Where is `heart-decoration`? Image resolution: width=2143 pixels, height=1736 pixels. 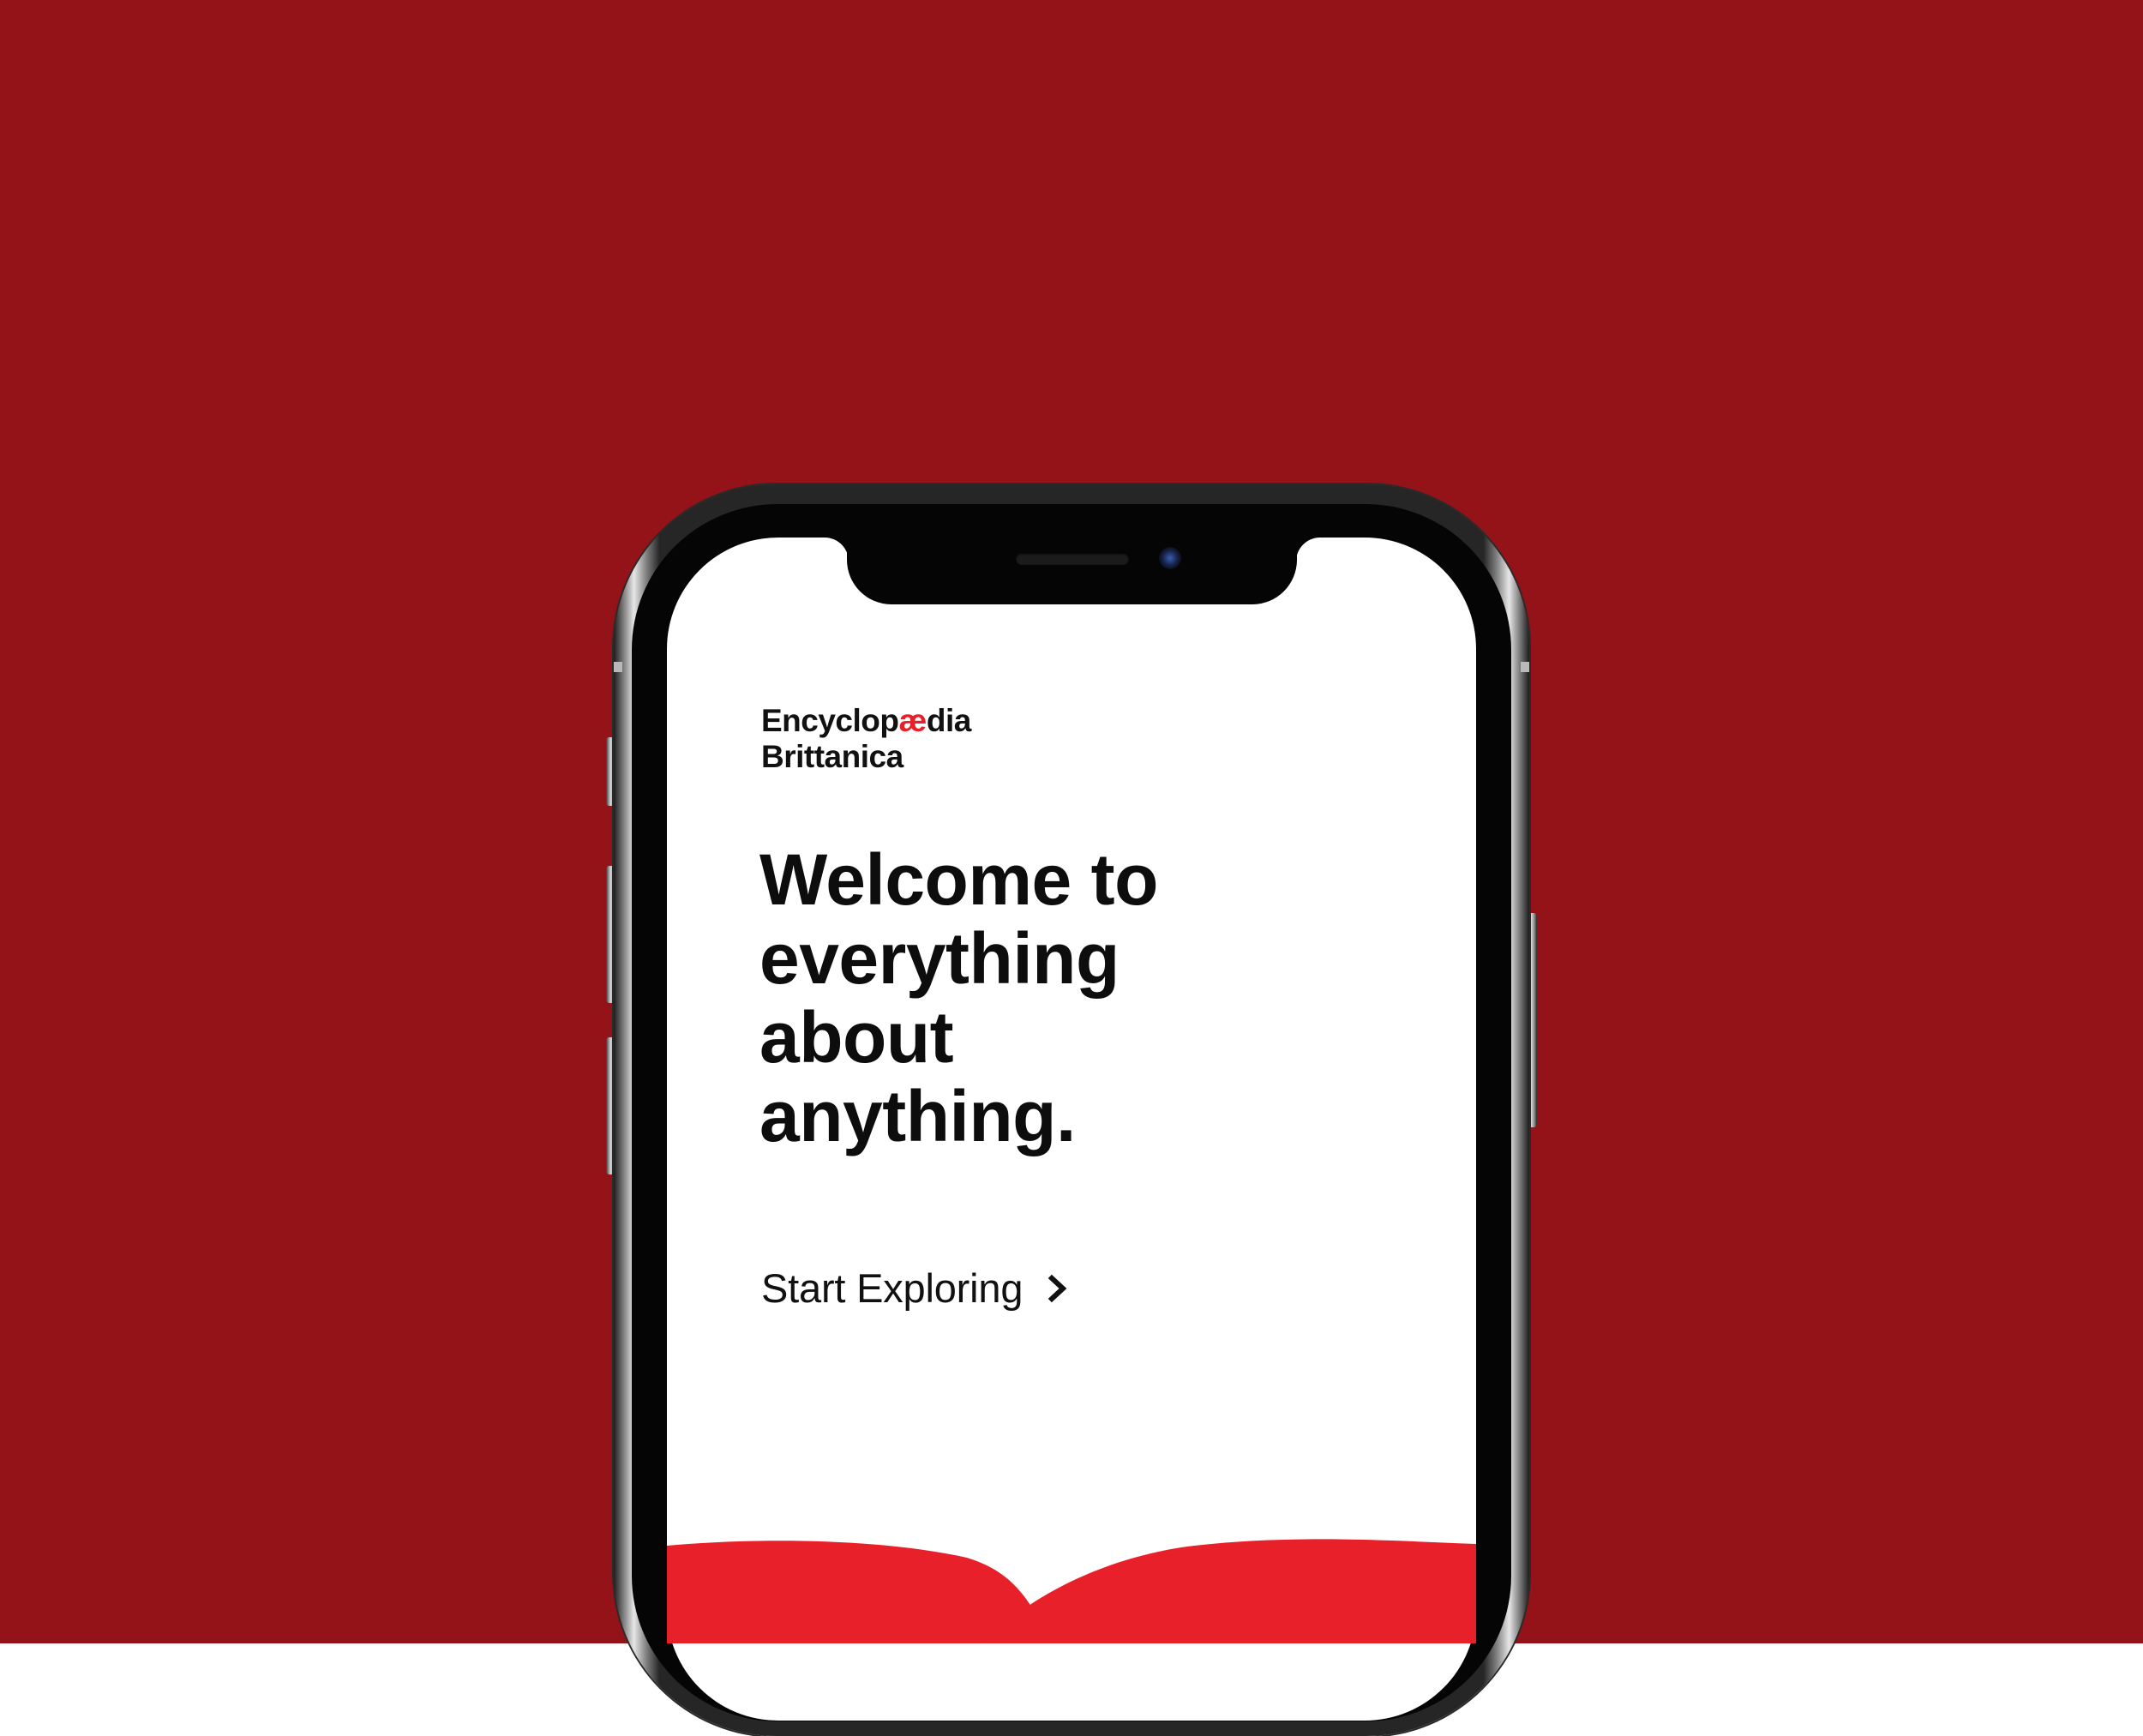 heart-decoration is located at coordinates (1071, 1591).